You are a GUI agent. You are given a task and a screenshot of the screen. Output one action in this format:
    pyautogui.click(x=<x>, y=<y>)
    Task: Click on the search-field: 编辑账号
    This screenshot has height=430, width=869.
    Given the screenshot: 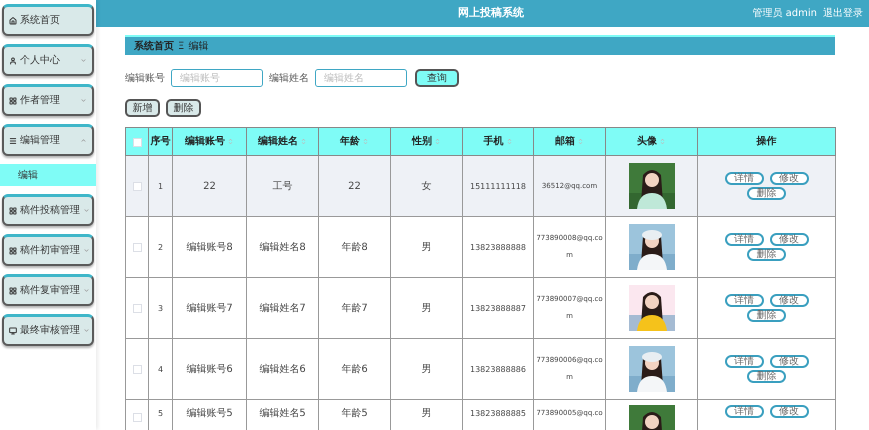 What is the action you would take?
    pyautogui.click(x=217, y=78)
    